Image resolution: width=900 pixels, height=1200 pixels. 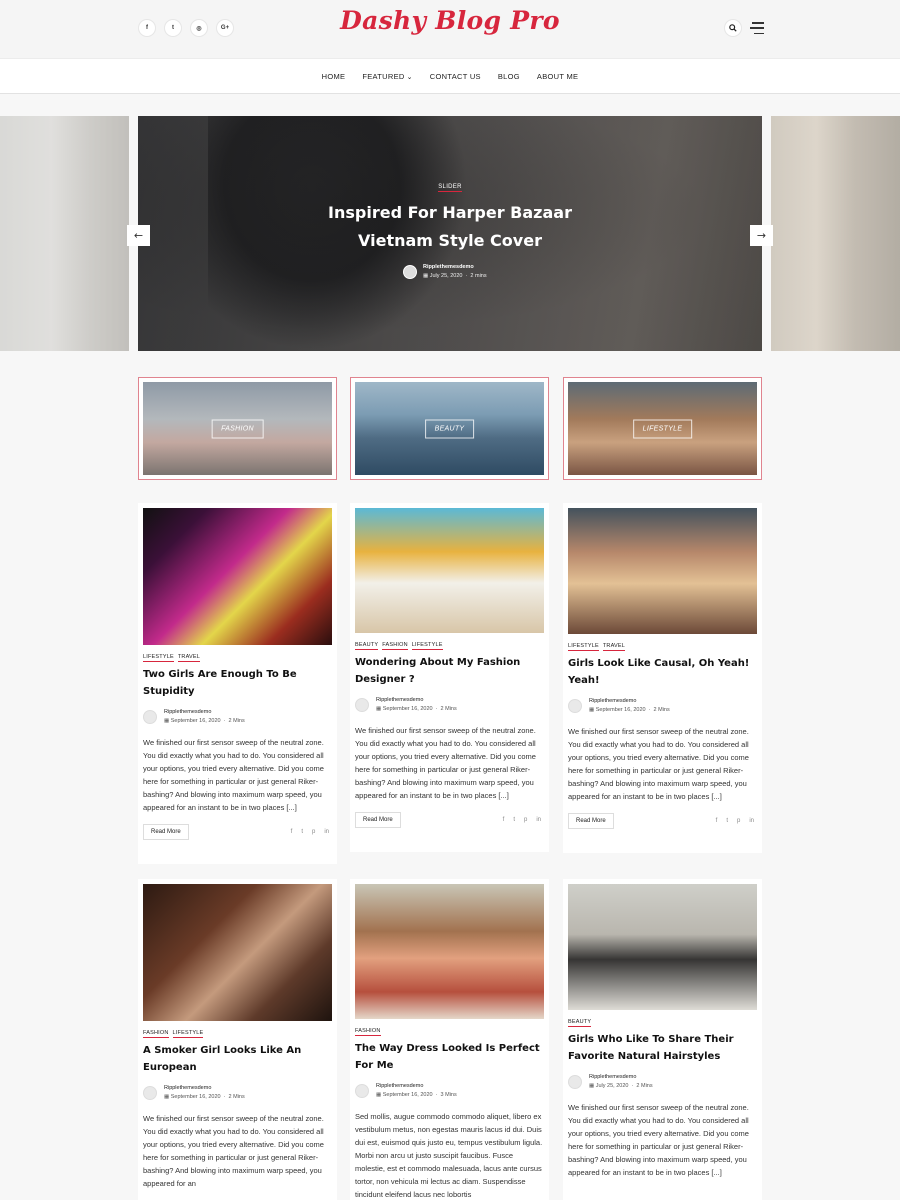 I want to click on category-box-fashion: FASHION, so click(x=237, y=428).